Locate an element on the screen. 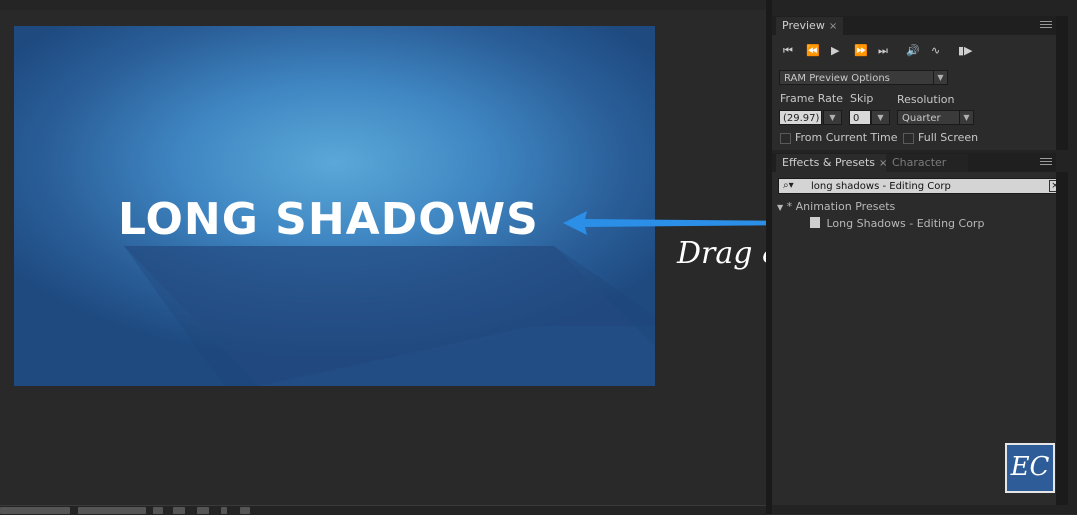  snapshot-icon is located at coordinates (203, 510).